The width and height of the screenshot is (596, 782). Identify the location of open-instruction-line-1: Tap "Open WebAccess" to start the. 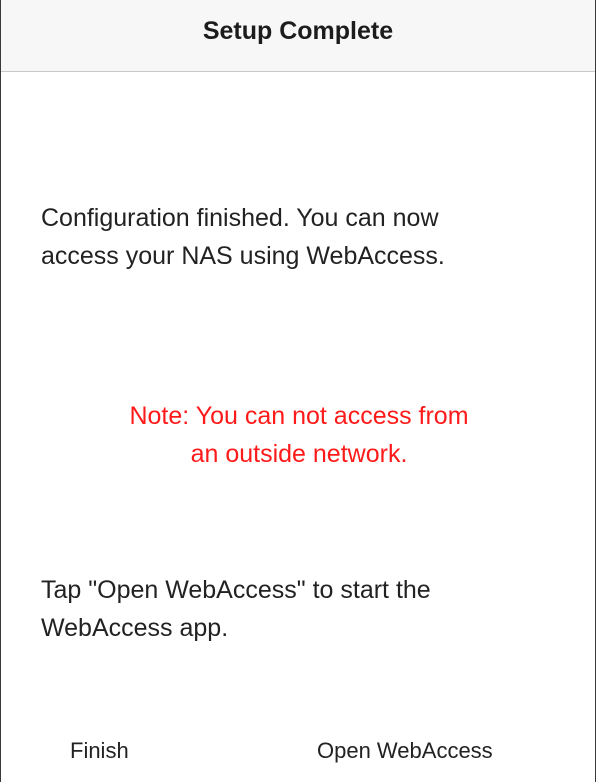
(236, 590).